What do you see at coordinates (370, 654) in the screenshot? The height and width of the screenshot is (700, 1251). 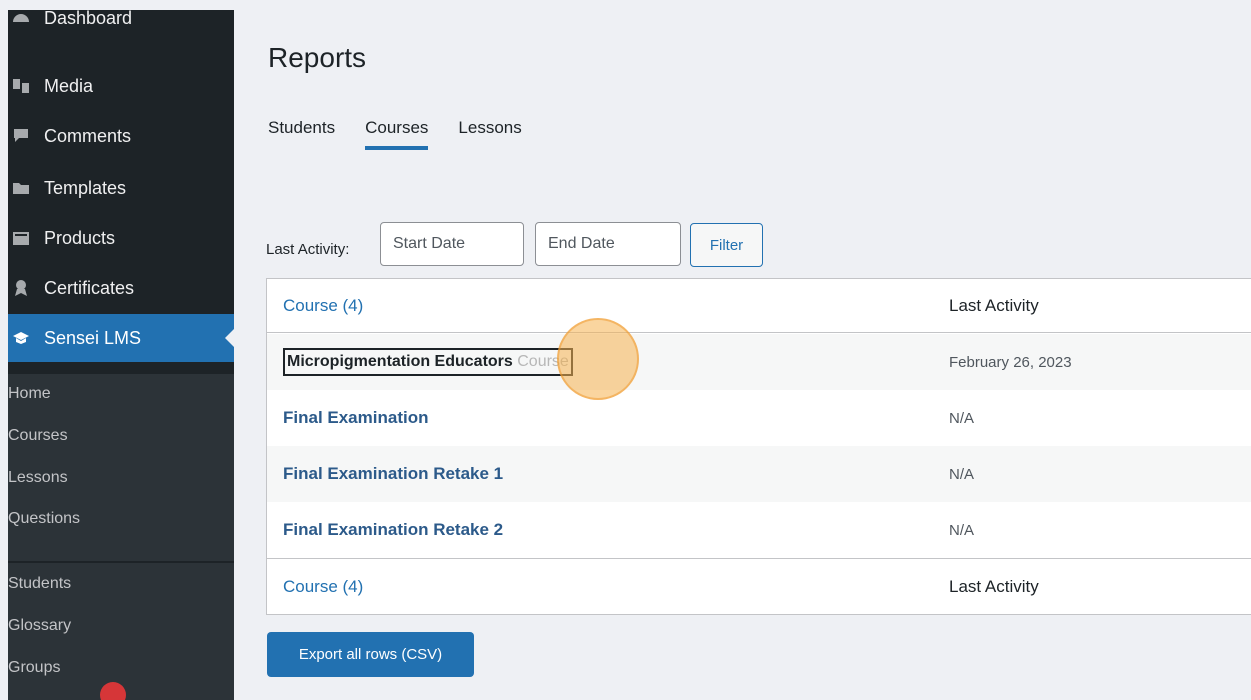 I see `export-csv-button: Export all rows (CSV)` at bounding box center [370, 654].